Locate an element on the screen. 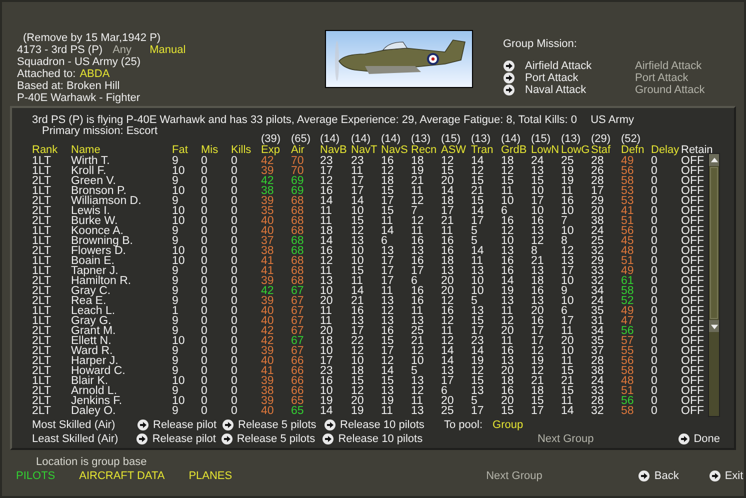 The height and width of the screenshot is (498, 746). scrollbar is located at coordinates (714, 285).